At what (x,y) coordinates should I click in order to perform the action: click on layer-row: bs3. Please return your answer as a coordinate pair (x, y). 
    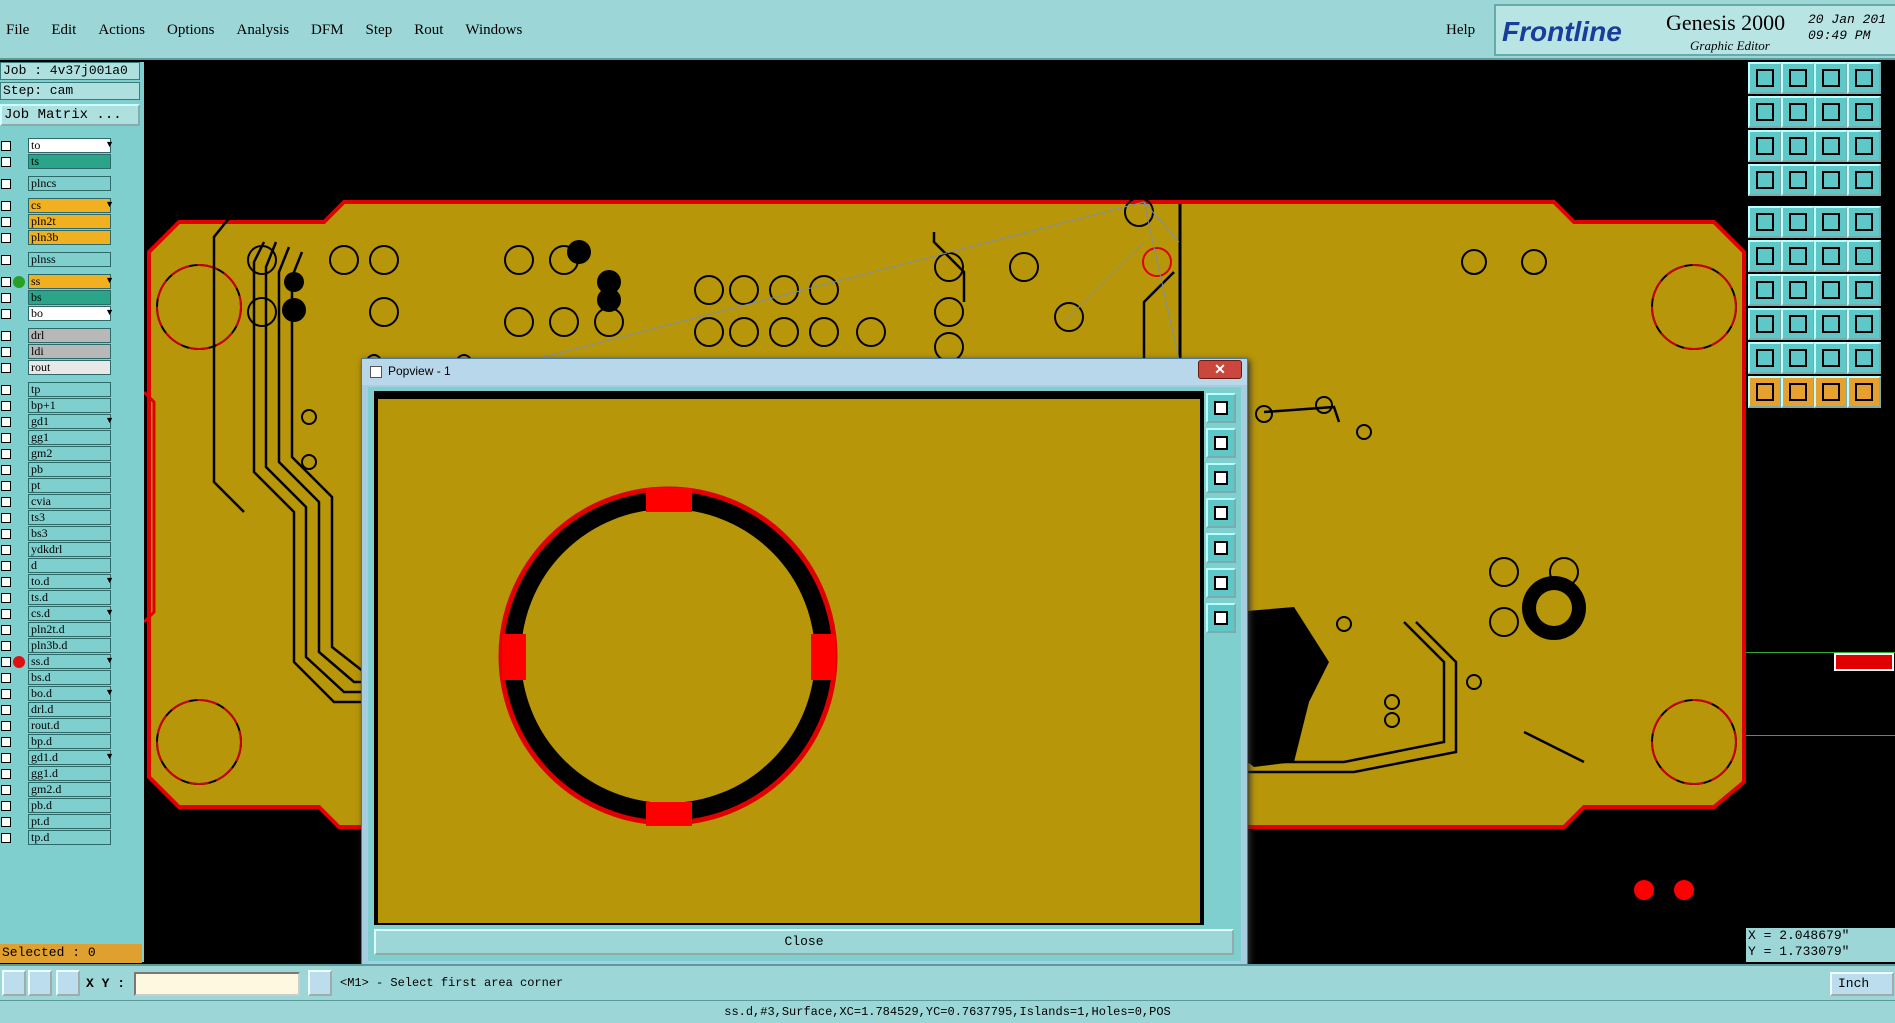
    Looking at the image, I should click on (58, 533).